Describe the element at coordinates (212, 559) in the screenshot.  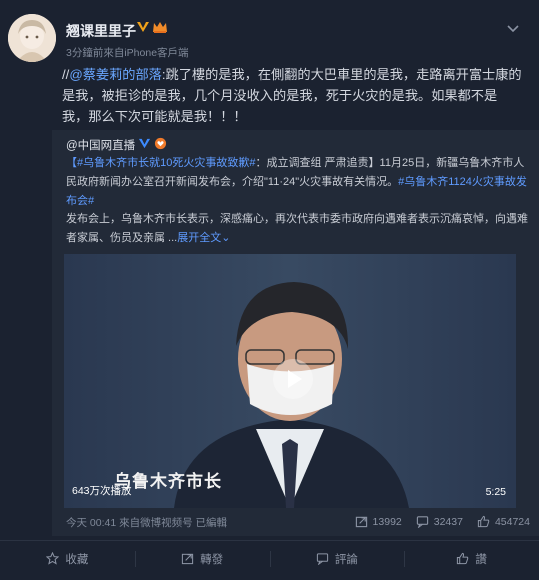
I see `repost-label: 轉發` at that location.